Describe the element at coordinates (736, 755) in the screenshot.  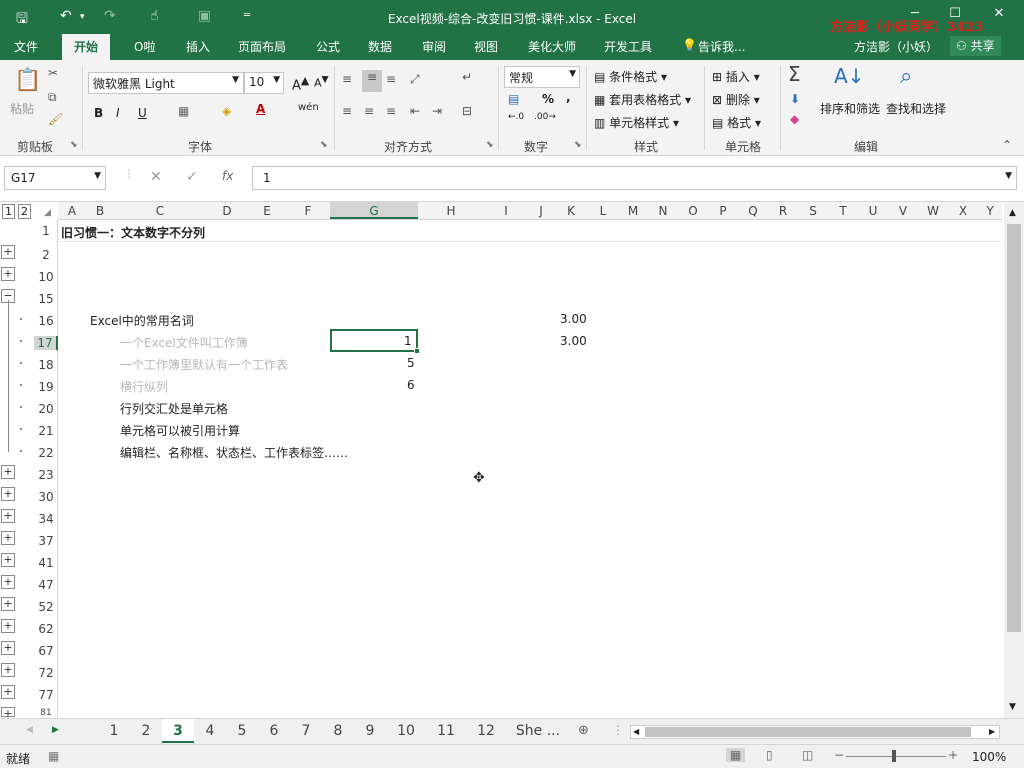
I see `normal-view-icon: ▦` at that location.